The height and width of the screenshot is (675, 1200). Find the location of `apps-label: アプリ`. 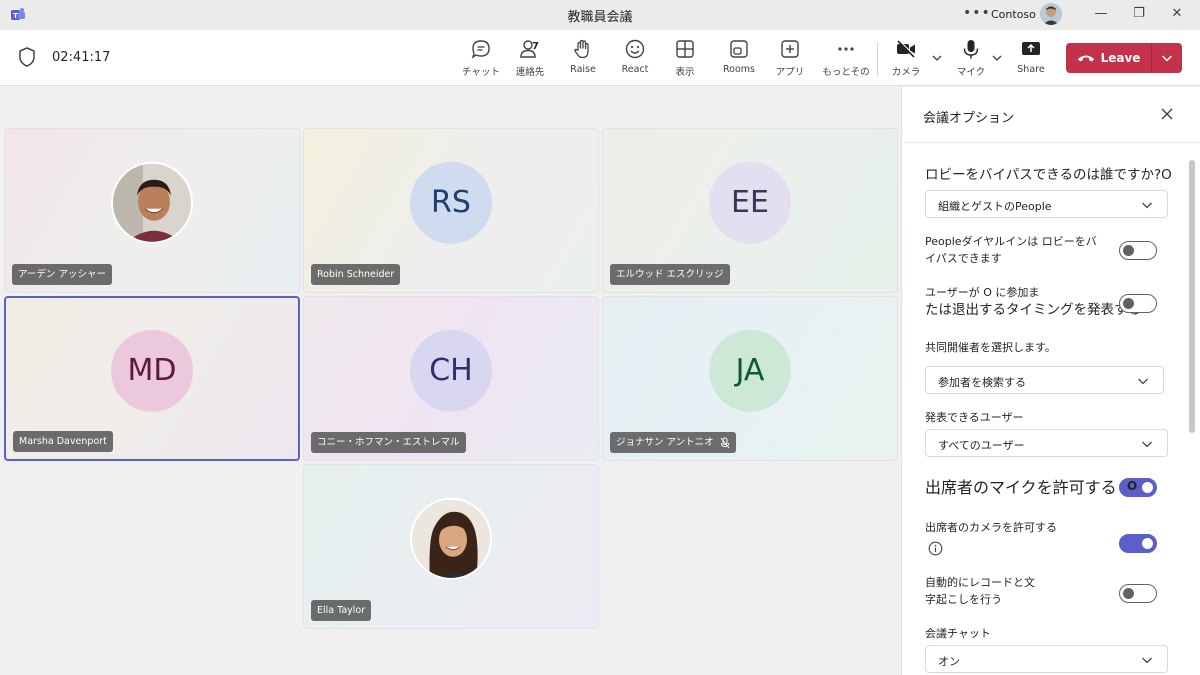

apps-label: アプリ is located at coordinates (790, 72).